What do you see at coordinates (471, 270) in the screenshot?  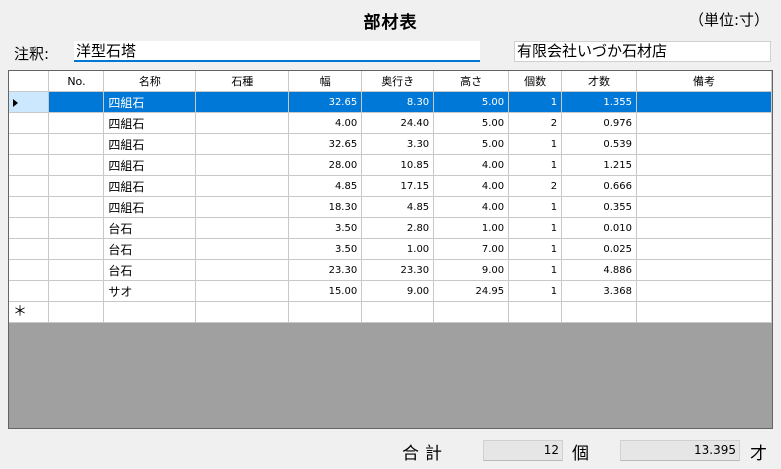 I see `cell-height: 9.00` at bounding box center [471, 270].